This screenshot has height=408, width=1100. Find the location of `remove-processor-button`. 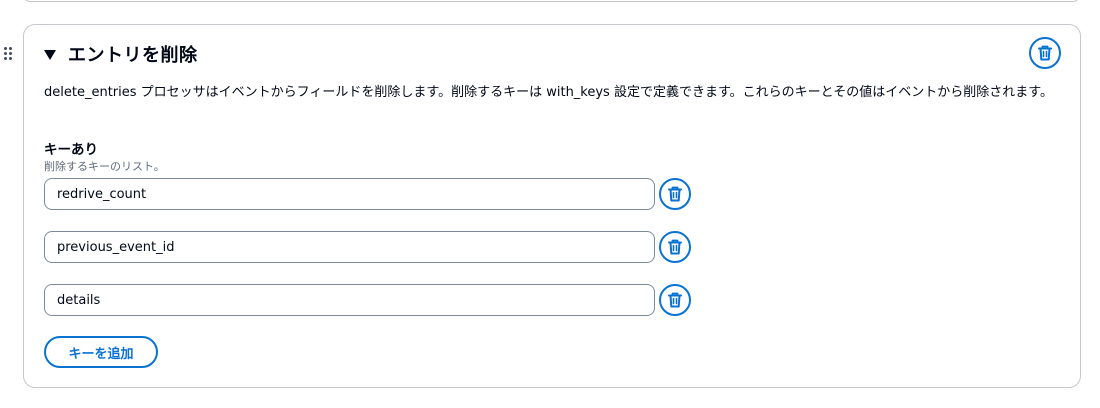

remove-processor-button is located at coordinates (1045, 53).